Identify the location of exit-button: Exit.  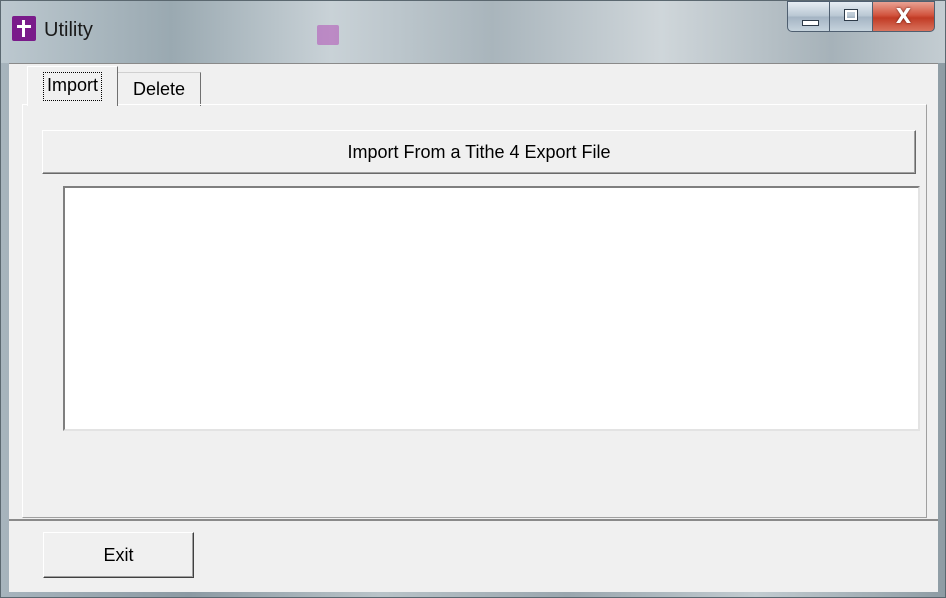
(118, 555).